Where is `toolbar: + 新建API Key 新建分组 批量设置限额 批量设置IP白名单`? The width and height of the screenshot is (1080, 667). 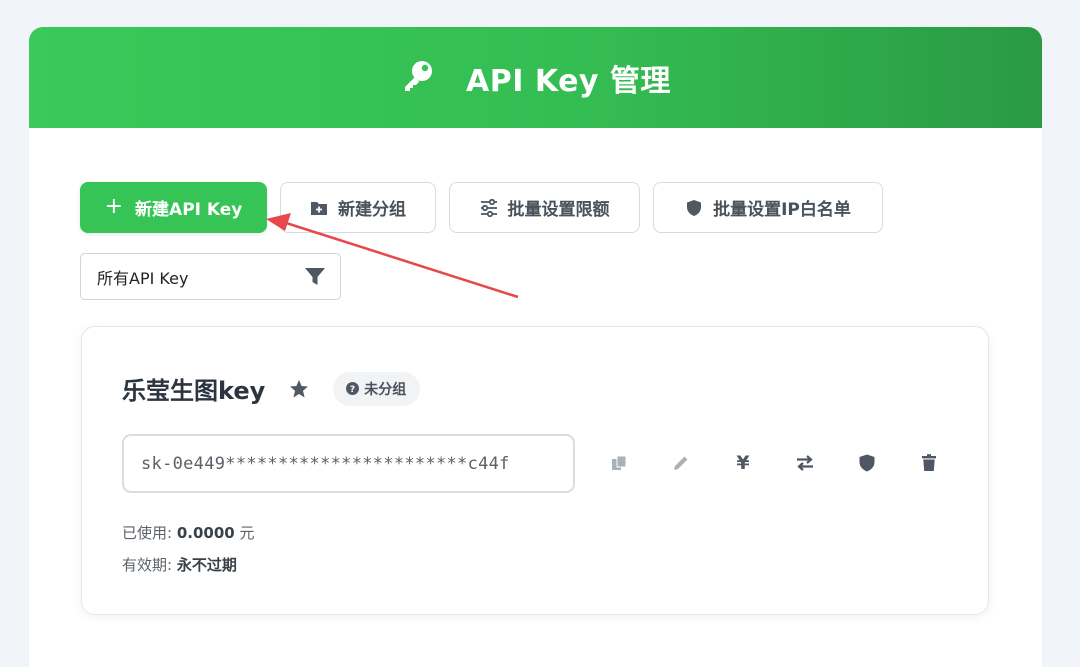 toolbar: + 新建API Key 新建分组 批量设置限额 批量设置IP白名单 is located at coordinates (481, 207).